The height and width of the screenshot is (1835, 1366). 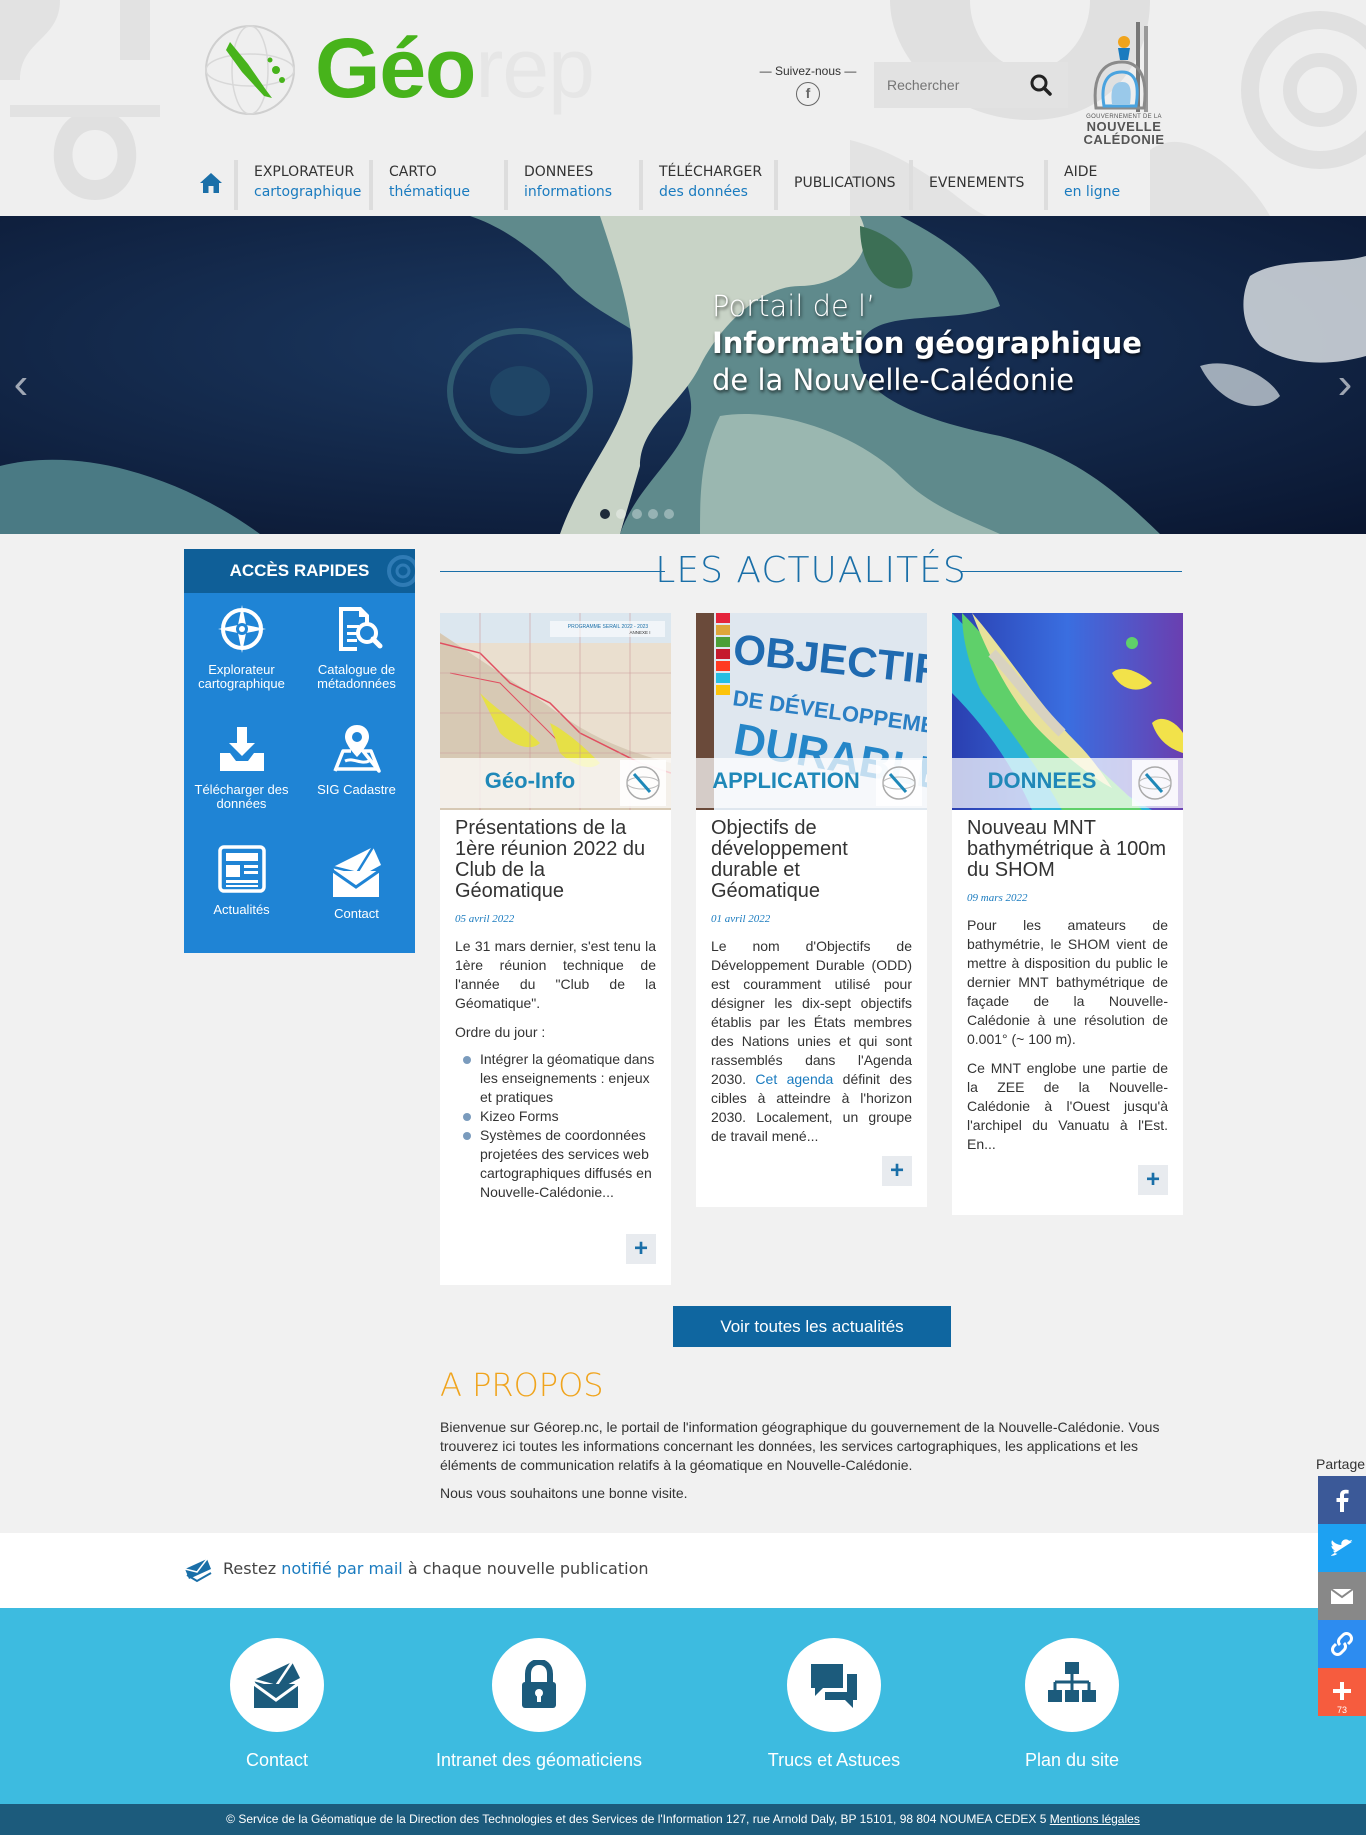 I want to click on quick-sig-cadastre-label: SIG Cadastre, so click(x=356, y=789).